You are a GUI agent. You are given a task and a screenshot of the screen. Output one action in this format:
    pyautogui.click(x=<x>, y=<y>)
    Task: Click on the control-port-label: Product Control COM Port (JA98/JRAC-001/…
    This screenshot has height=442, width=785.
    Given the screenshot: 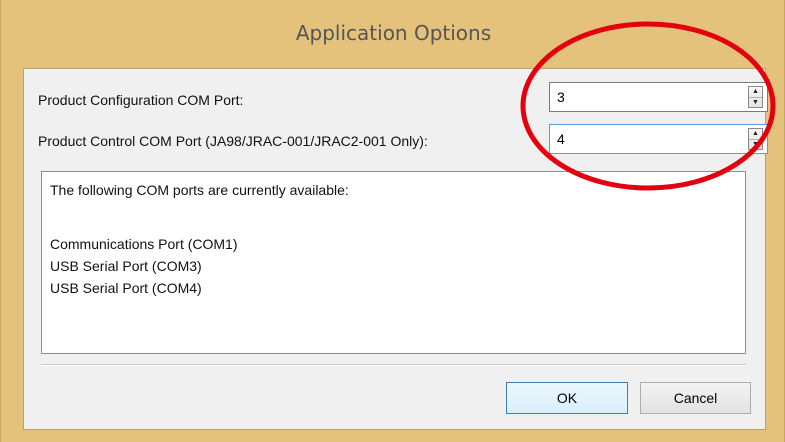 What is the action you would take?
    pyautogui.click(x=233, y=141)
    